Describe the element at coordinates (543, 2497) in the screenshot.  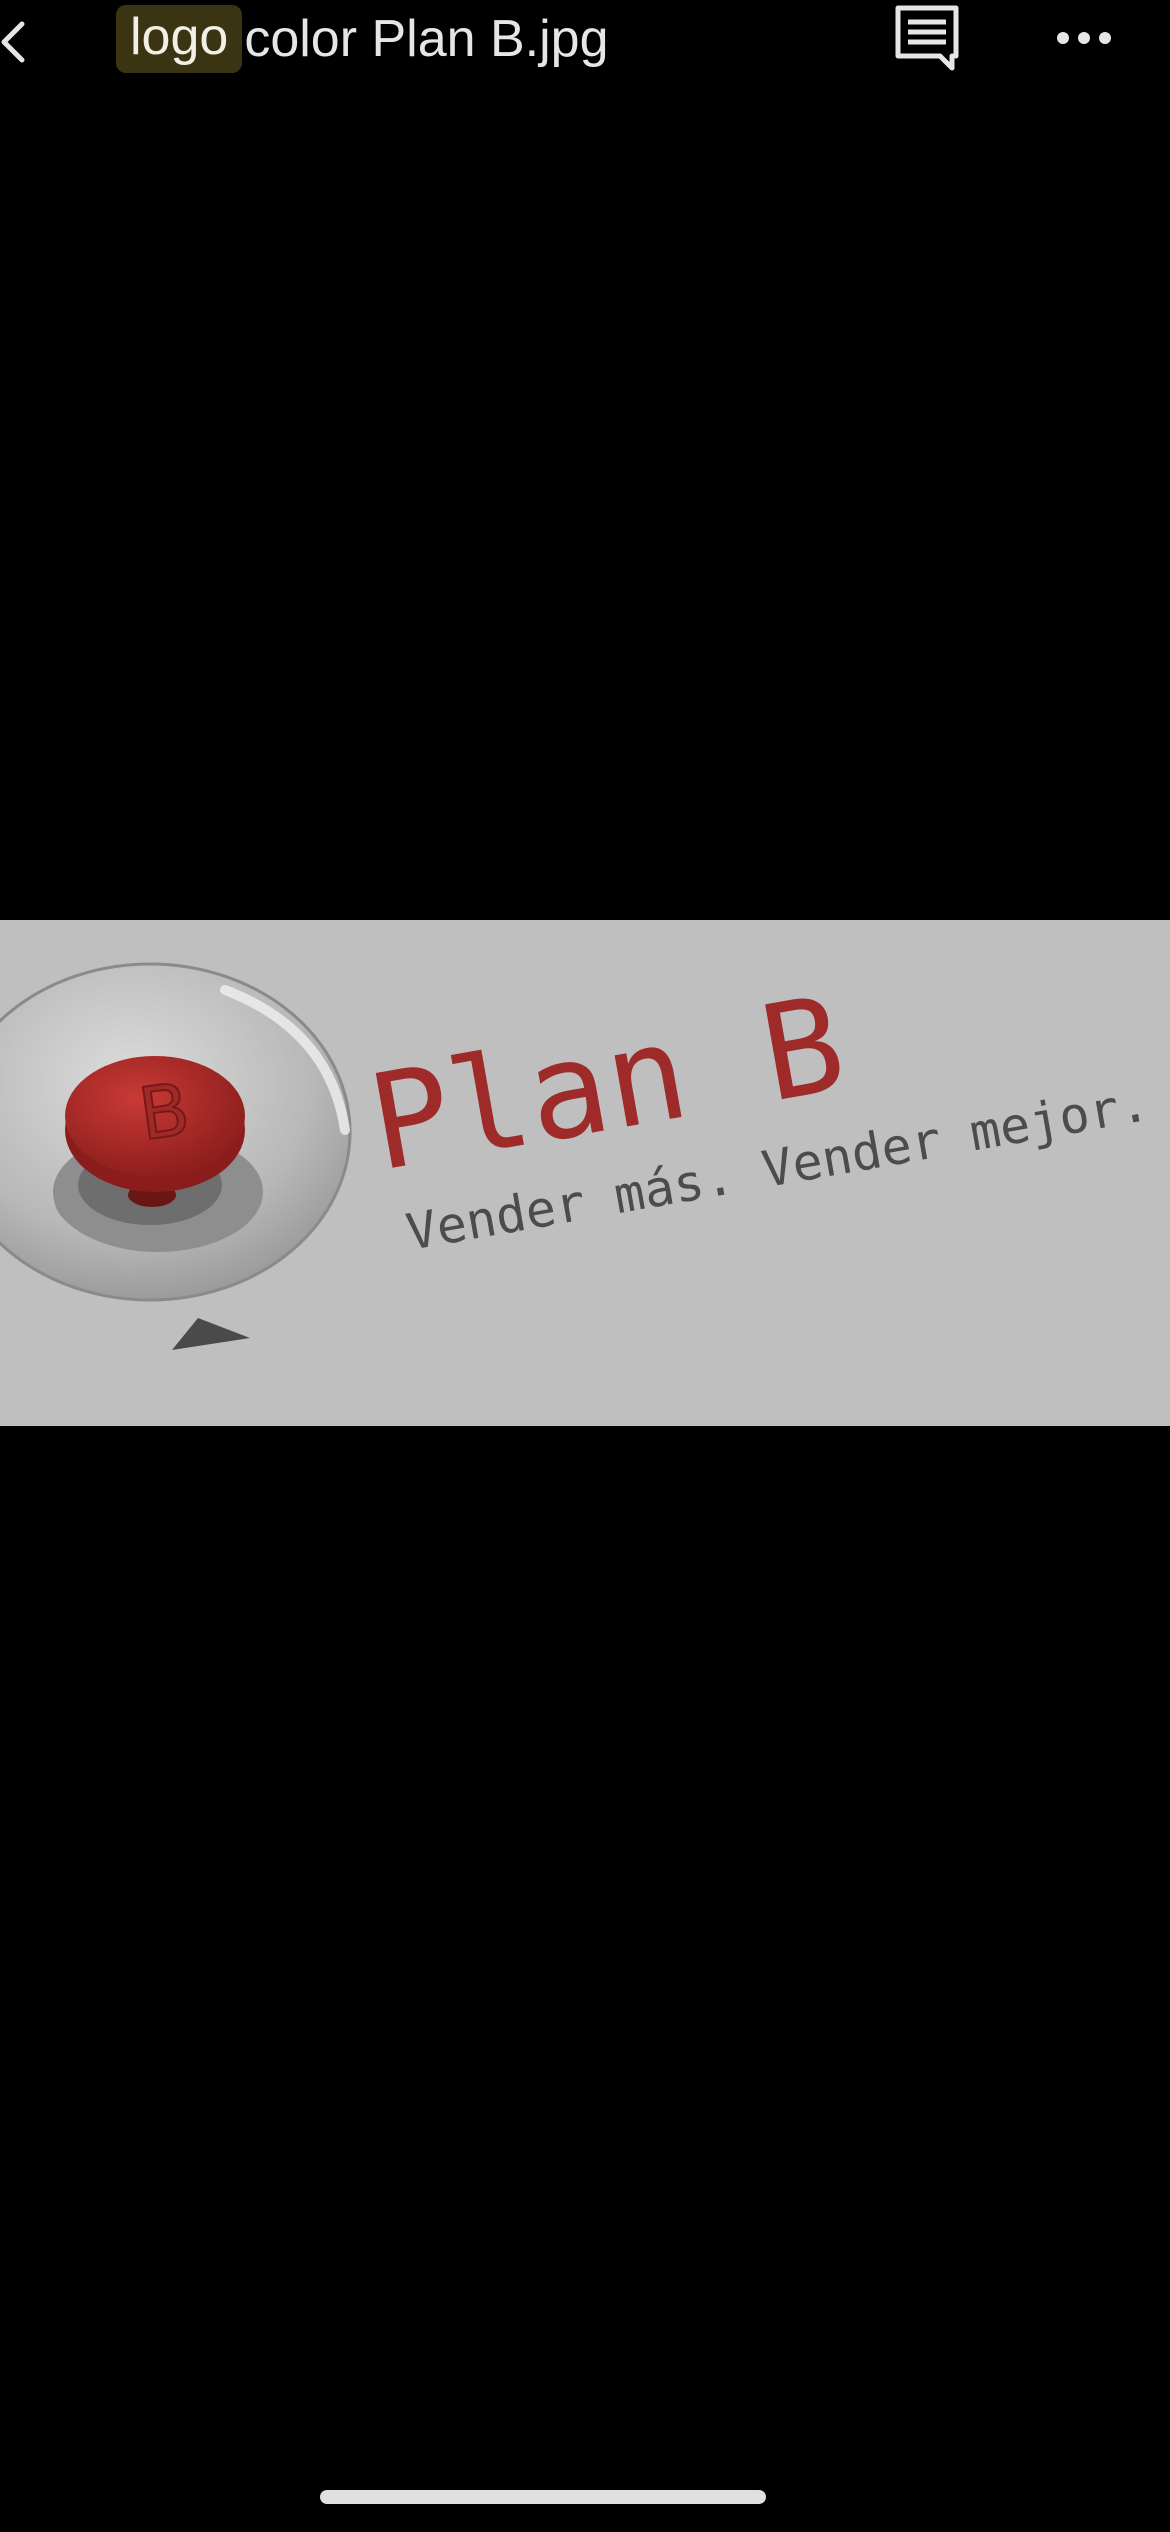
I see `home-indicator` at that location.